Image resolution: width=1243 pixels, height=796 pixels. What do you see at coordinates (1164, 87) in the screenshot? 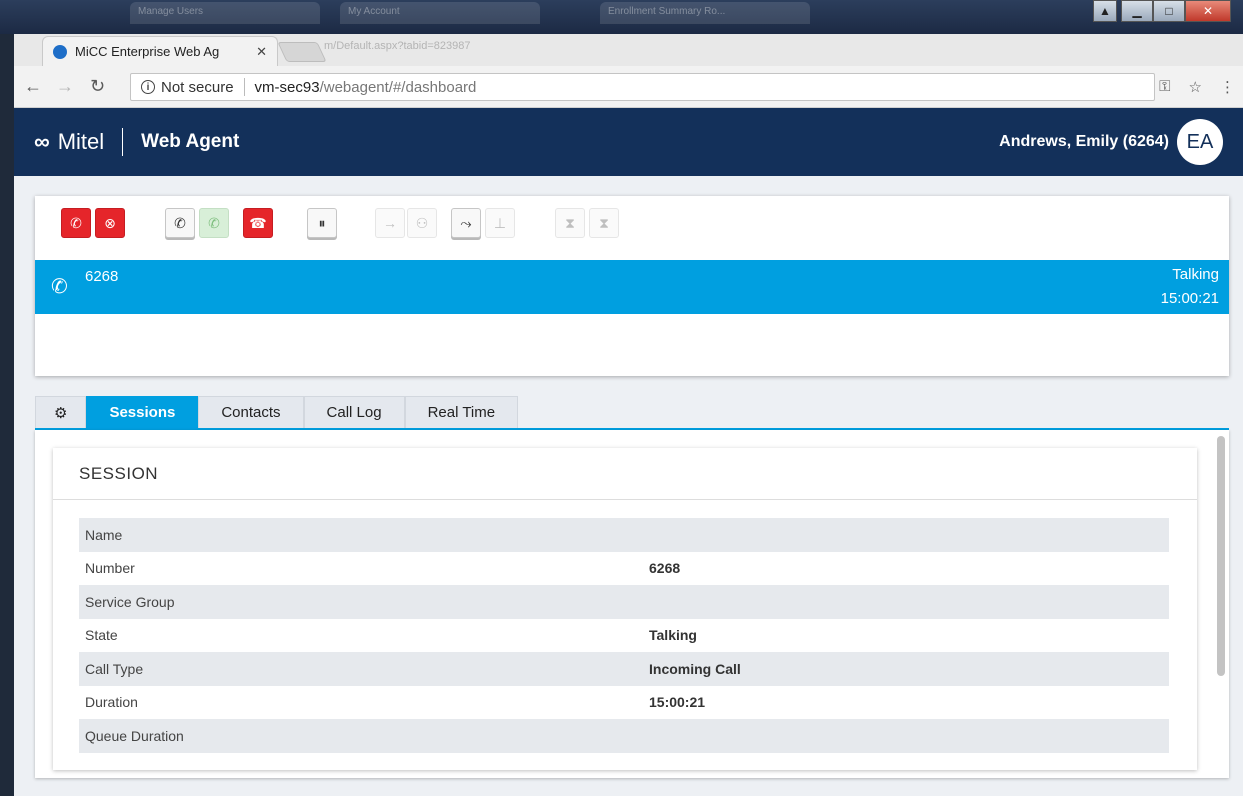
I see `key-icon: ⚿` at bounding box center [1164, 87].